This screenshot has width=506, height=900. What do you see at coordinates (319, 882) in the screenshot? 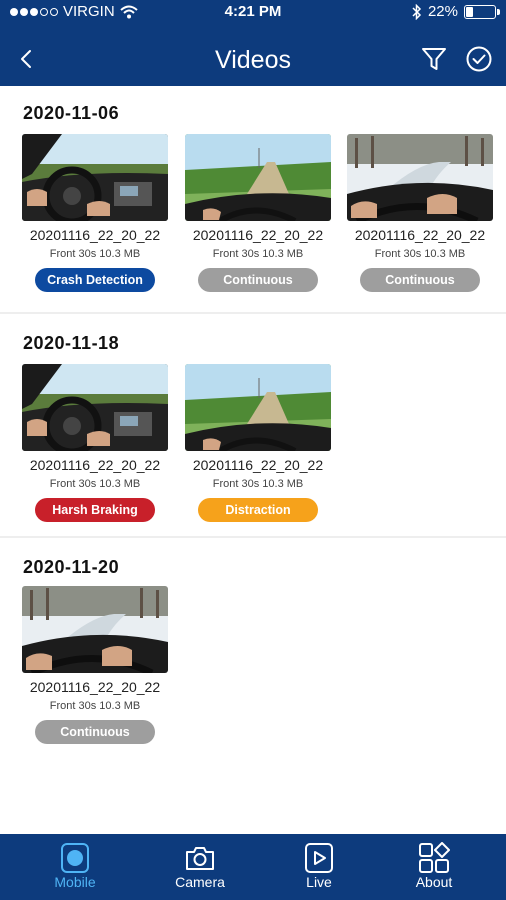
I see `tab-label: Live` at bounding box center [319, 882].